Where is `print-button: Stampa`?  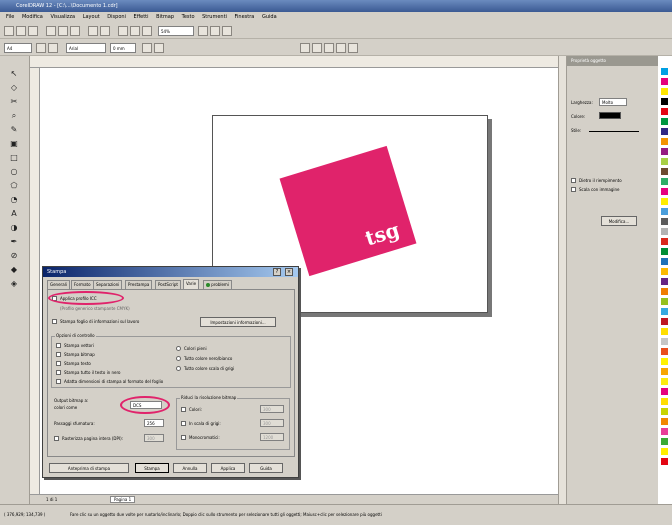
print-button: Stampa is located at coordinates (152, 468).